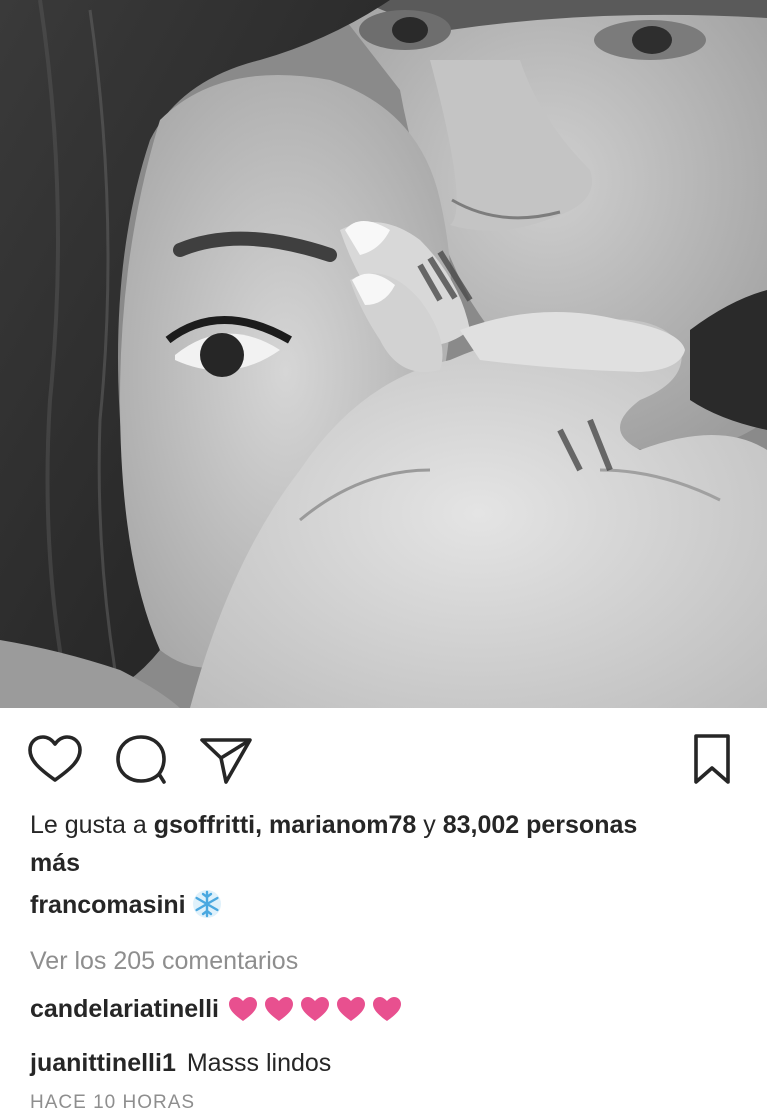 This screenshot has width=767, height=1112. I want to click on caption: francomasini, so click(387, 908).